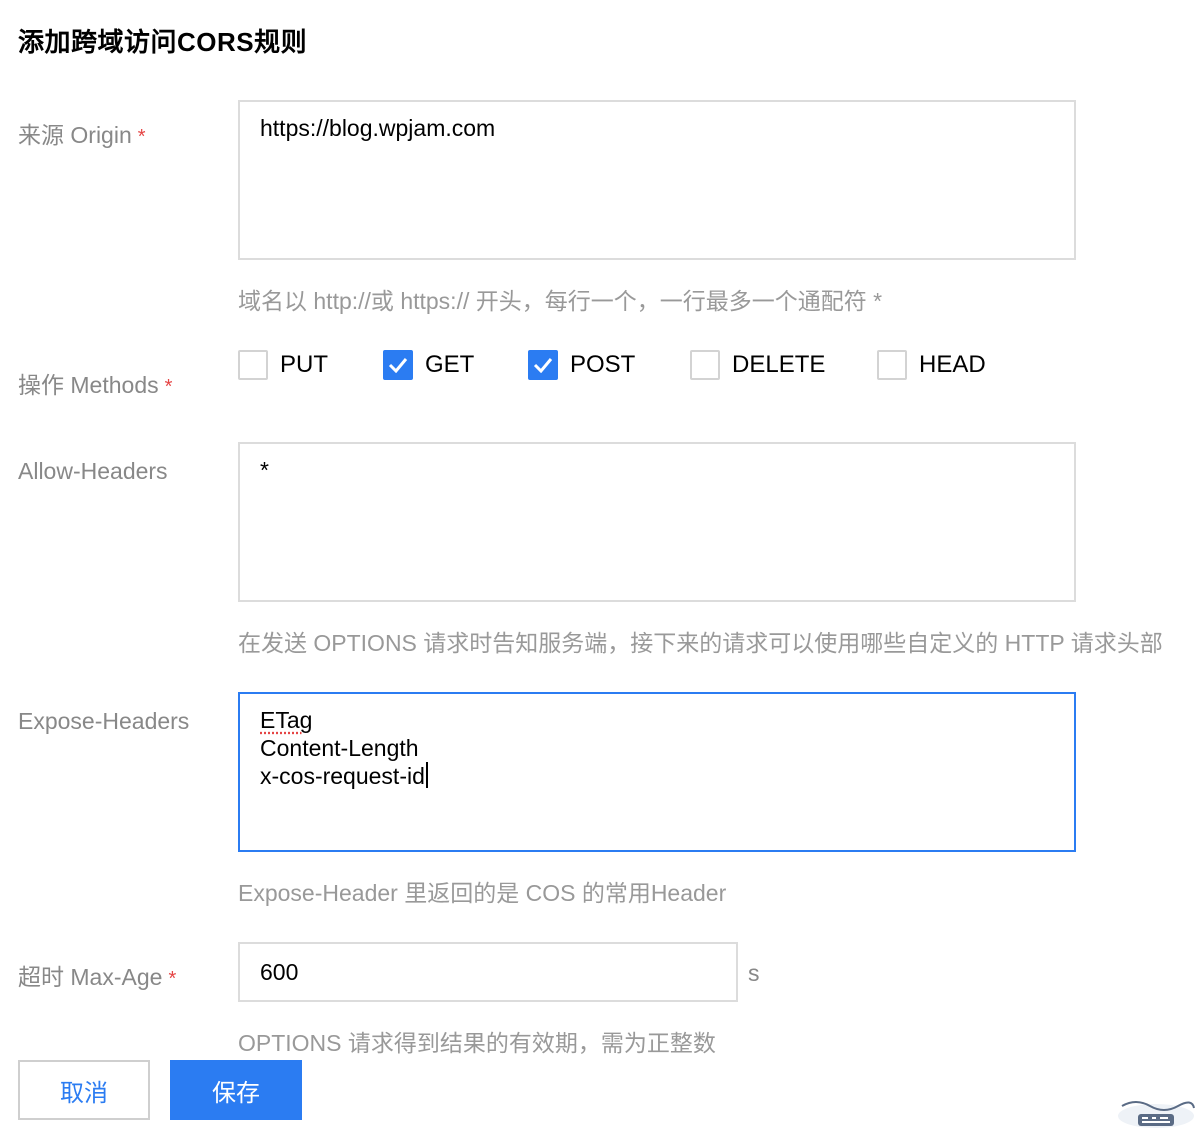 The width and height of the screenshot is (1200, 1140). I want to click on method-put-checkbox, so click(253, 365).